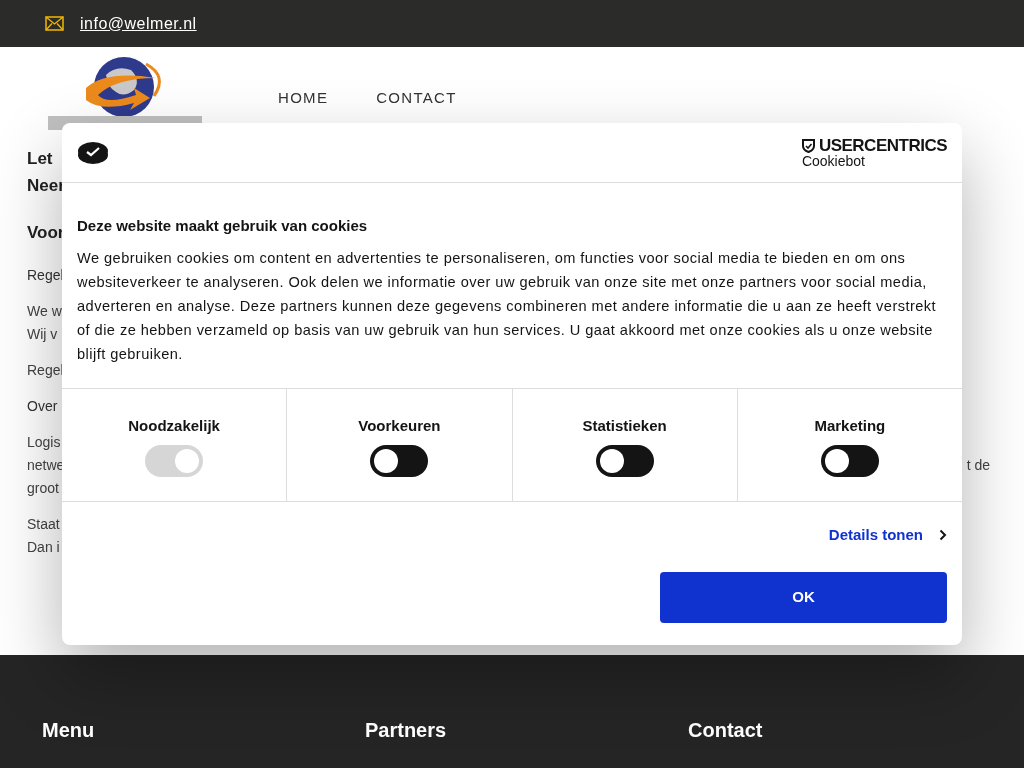  Describe the element at coordinates (44, 311) in the screenshot. I see `paragraph-text: We w` at that location.